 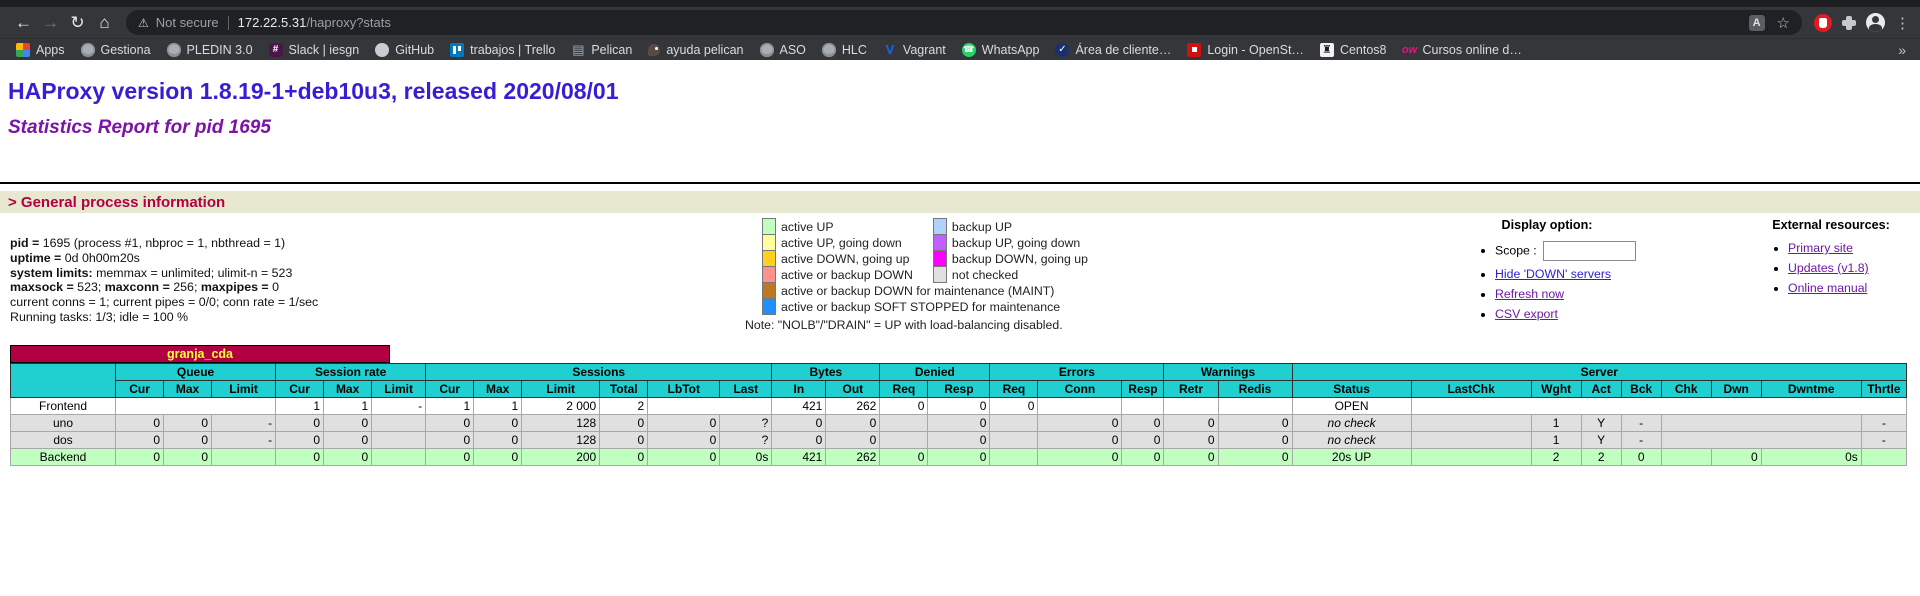 I want to click on legend-label: backup UP, going down, so click(x=1016, y=242).